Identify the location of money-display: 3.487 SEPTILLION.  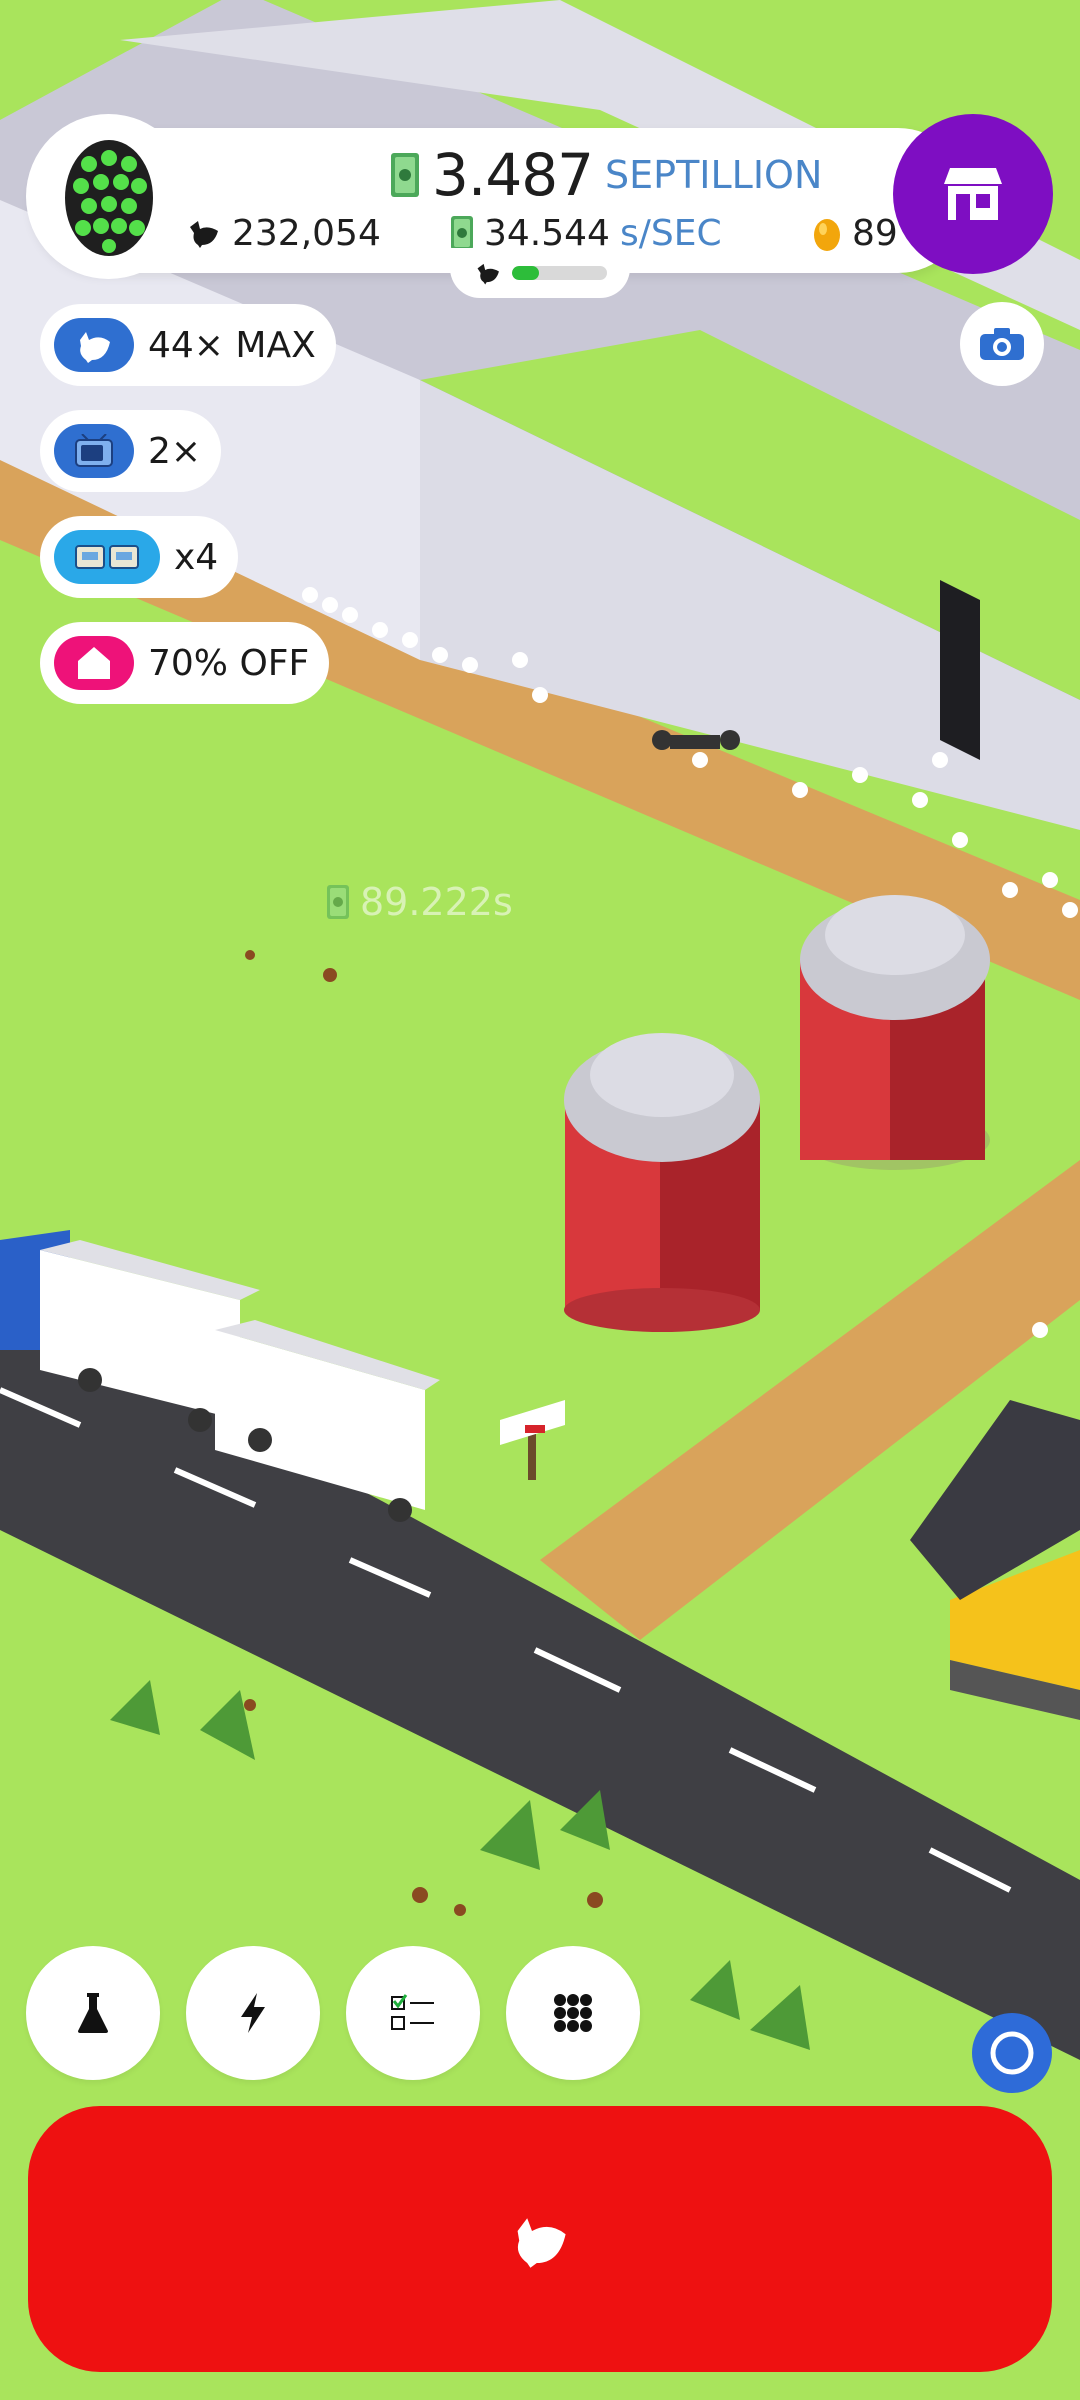
(606, 175).